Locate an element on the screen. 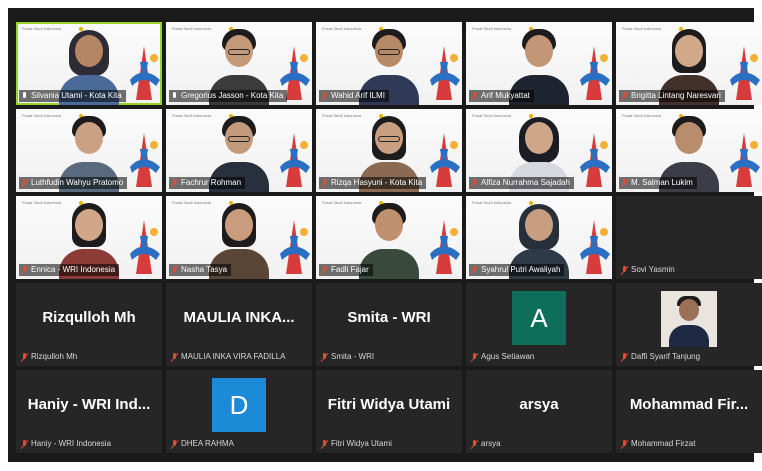 The image size is (762, 471). participant-name: Gregorius Jasson - Kota Kita is located at coordinates (232, 95).